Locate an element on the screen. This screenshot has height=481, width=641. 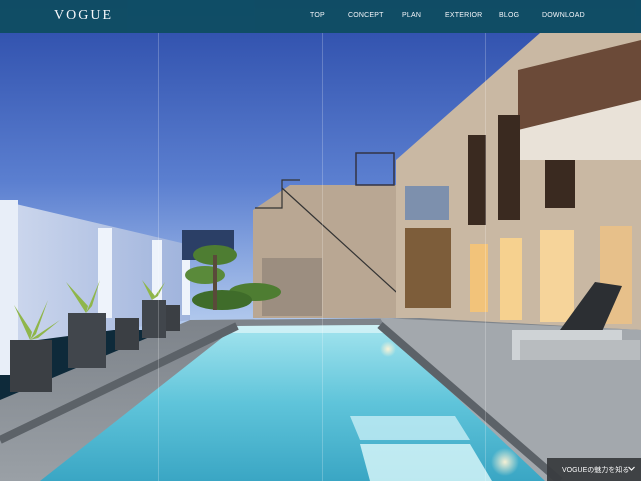
promo-button: VOGUEの魅力を知る is located at coordinates (594, 469).